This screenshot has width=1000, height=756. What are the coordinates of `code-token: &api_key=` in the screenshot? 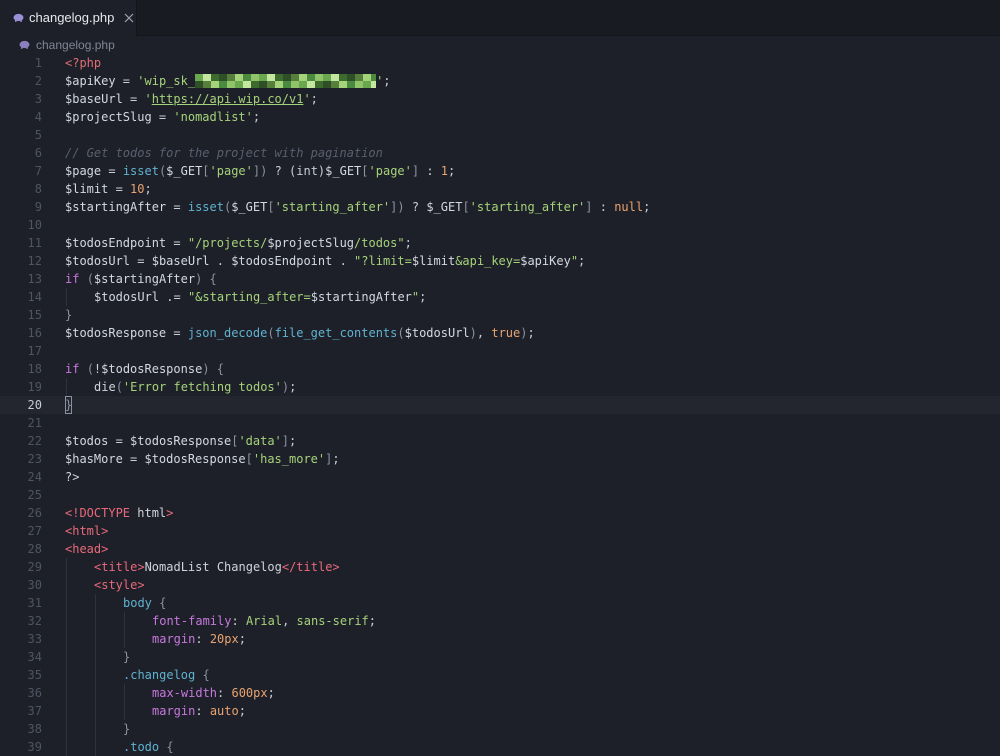 It's located at (488, 261).